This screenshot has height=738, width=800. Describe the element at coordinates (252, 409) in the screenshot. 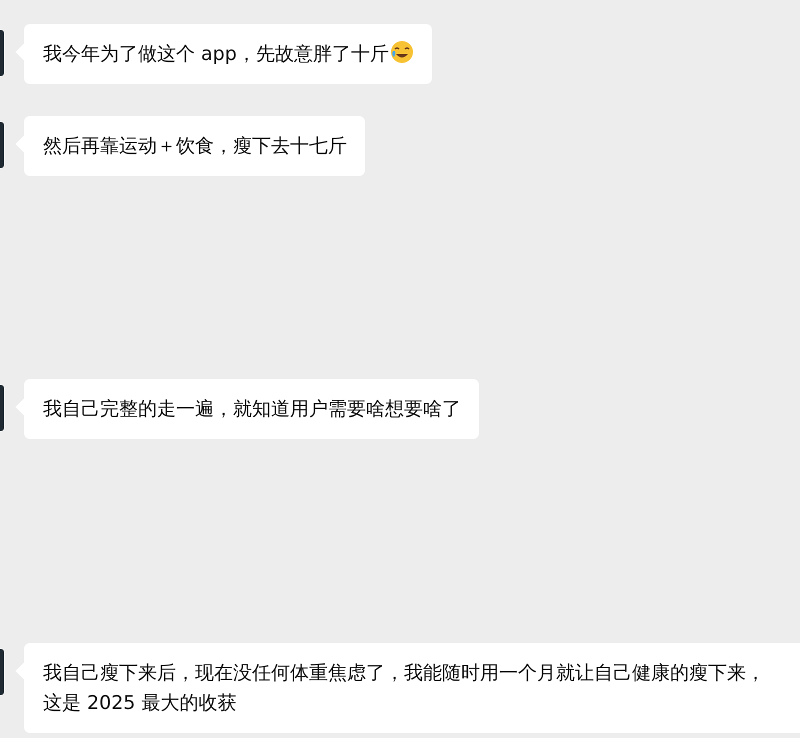

I see `message-text: 我自己完整的走一遍，就知道用户需要啥想要啥了` at that location.